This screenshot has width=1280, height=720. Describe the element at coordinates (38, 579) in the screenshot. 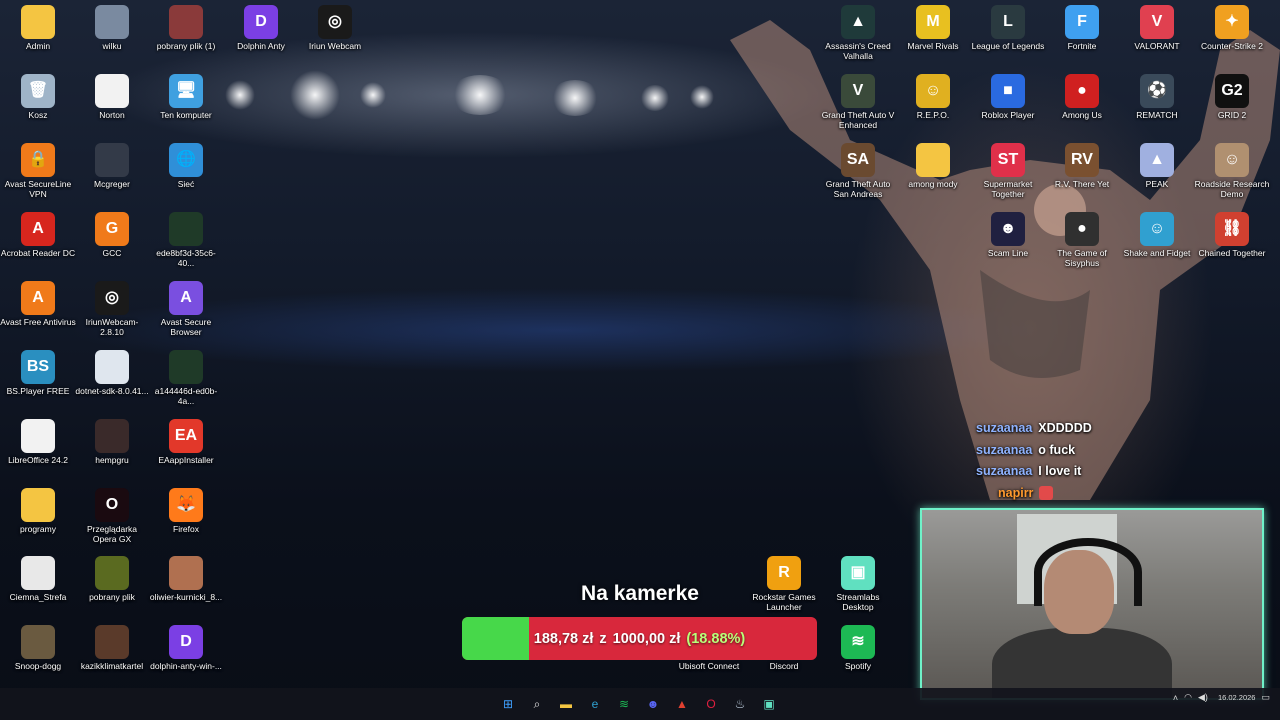

I see `desktop-icon: Ciemna_Strefa` at that location.